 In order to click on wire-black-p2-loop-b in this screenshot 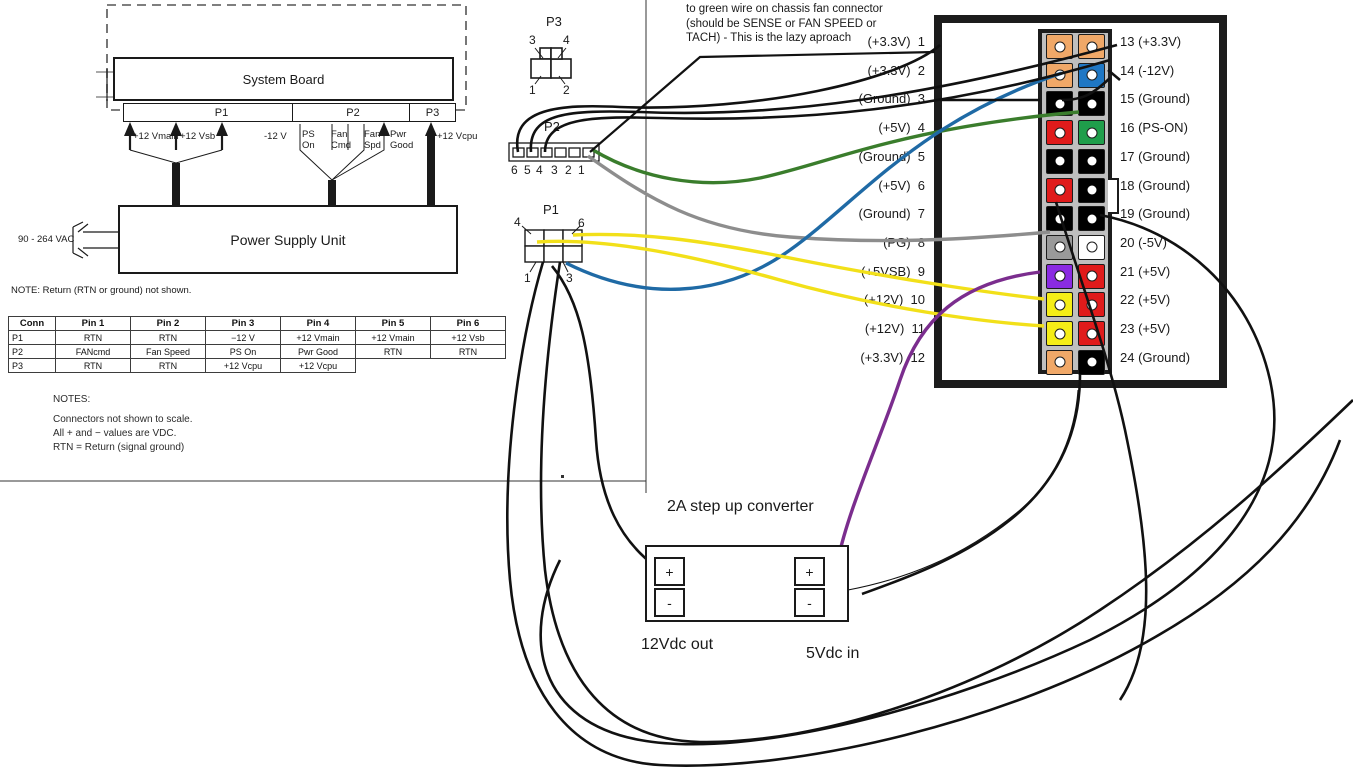, I will do `click(823, 98)`.